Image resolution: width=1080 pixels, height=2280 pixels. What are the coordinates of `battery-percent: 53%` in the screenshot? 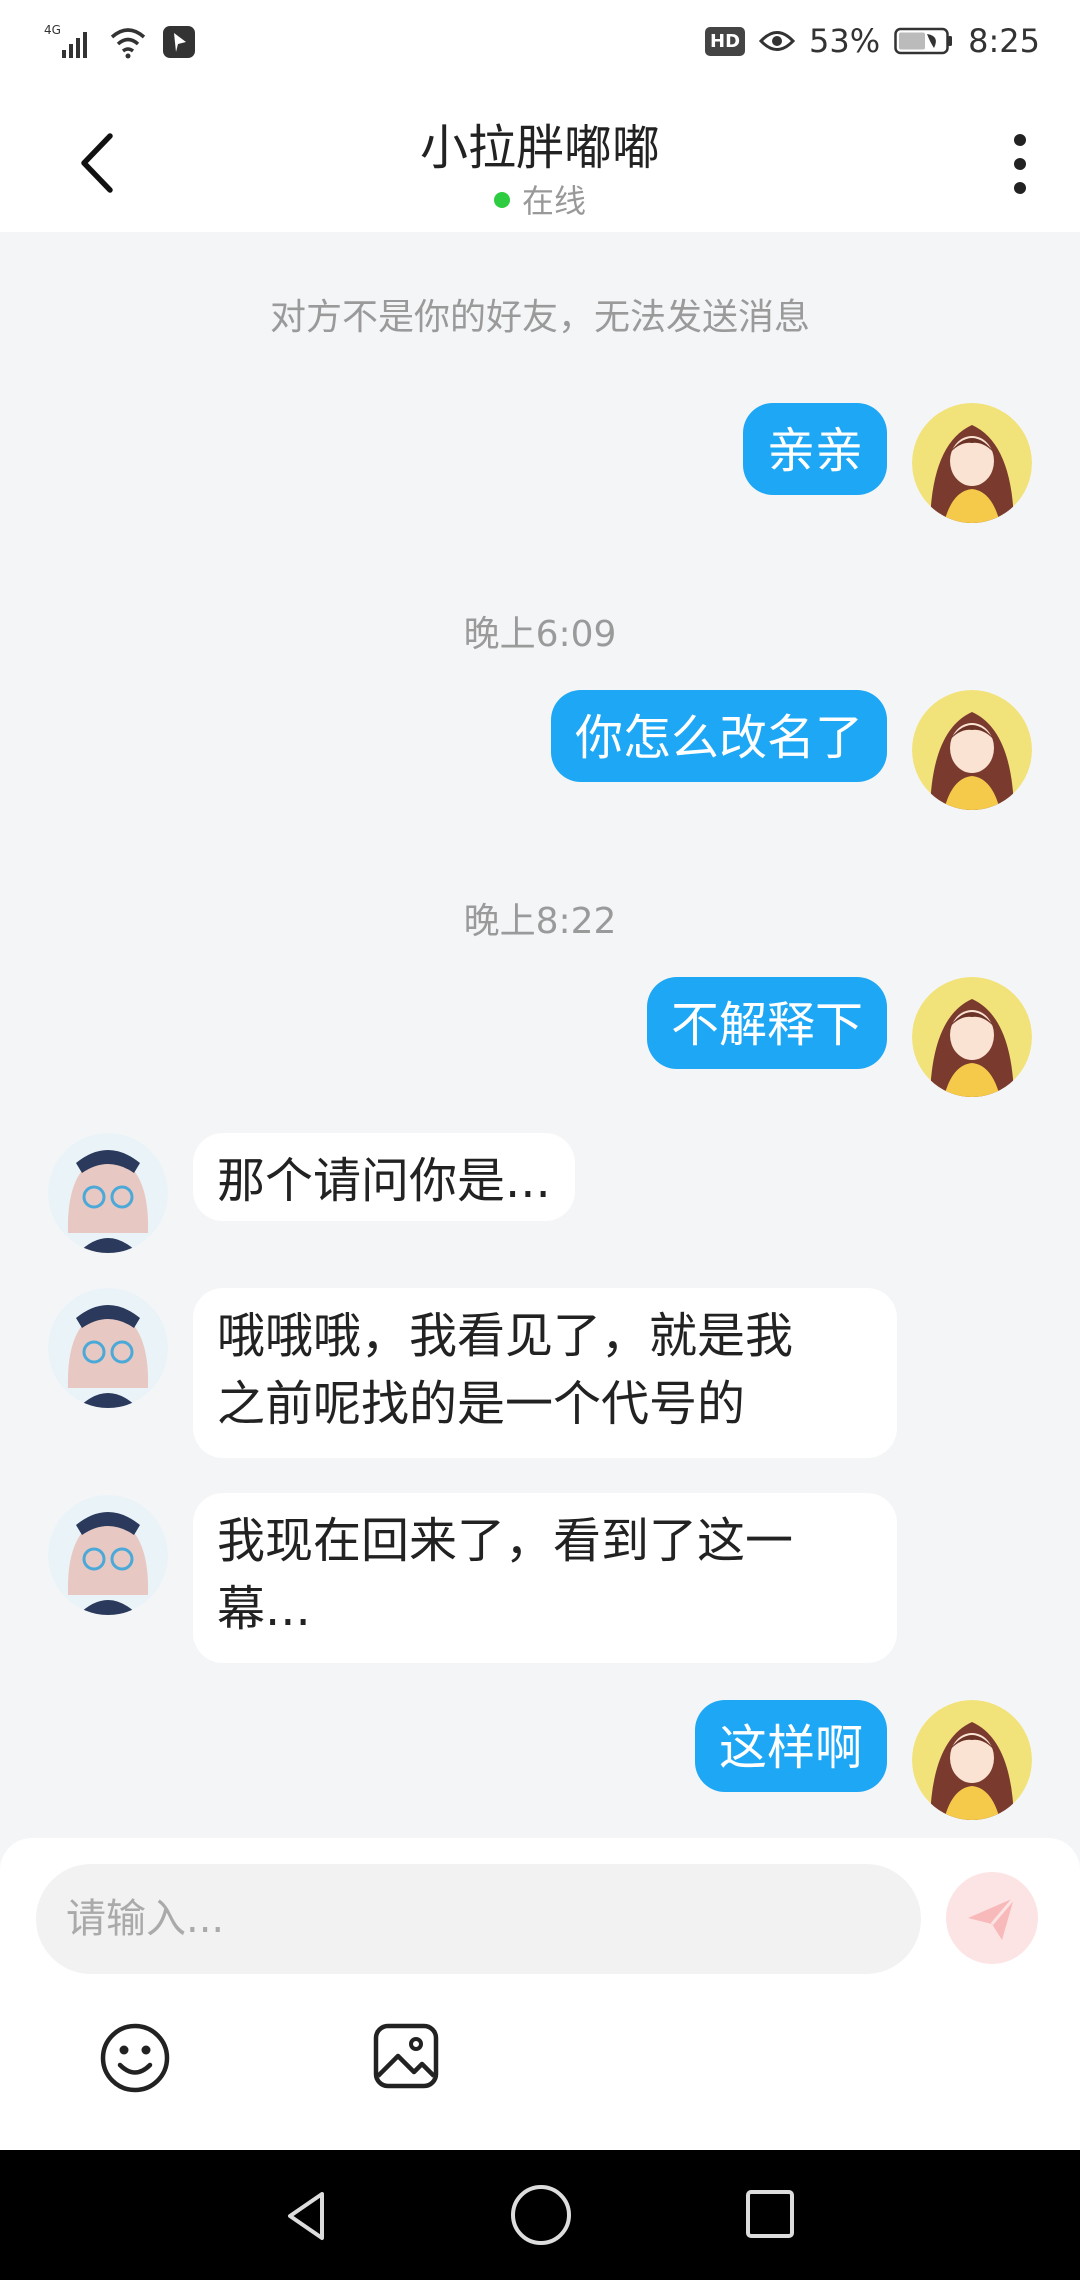 It's located at (845, 41).